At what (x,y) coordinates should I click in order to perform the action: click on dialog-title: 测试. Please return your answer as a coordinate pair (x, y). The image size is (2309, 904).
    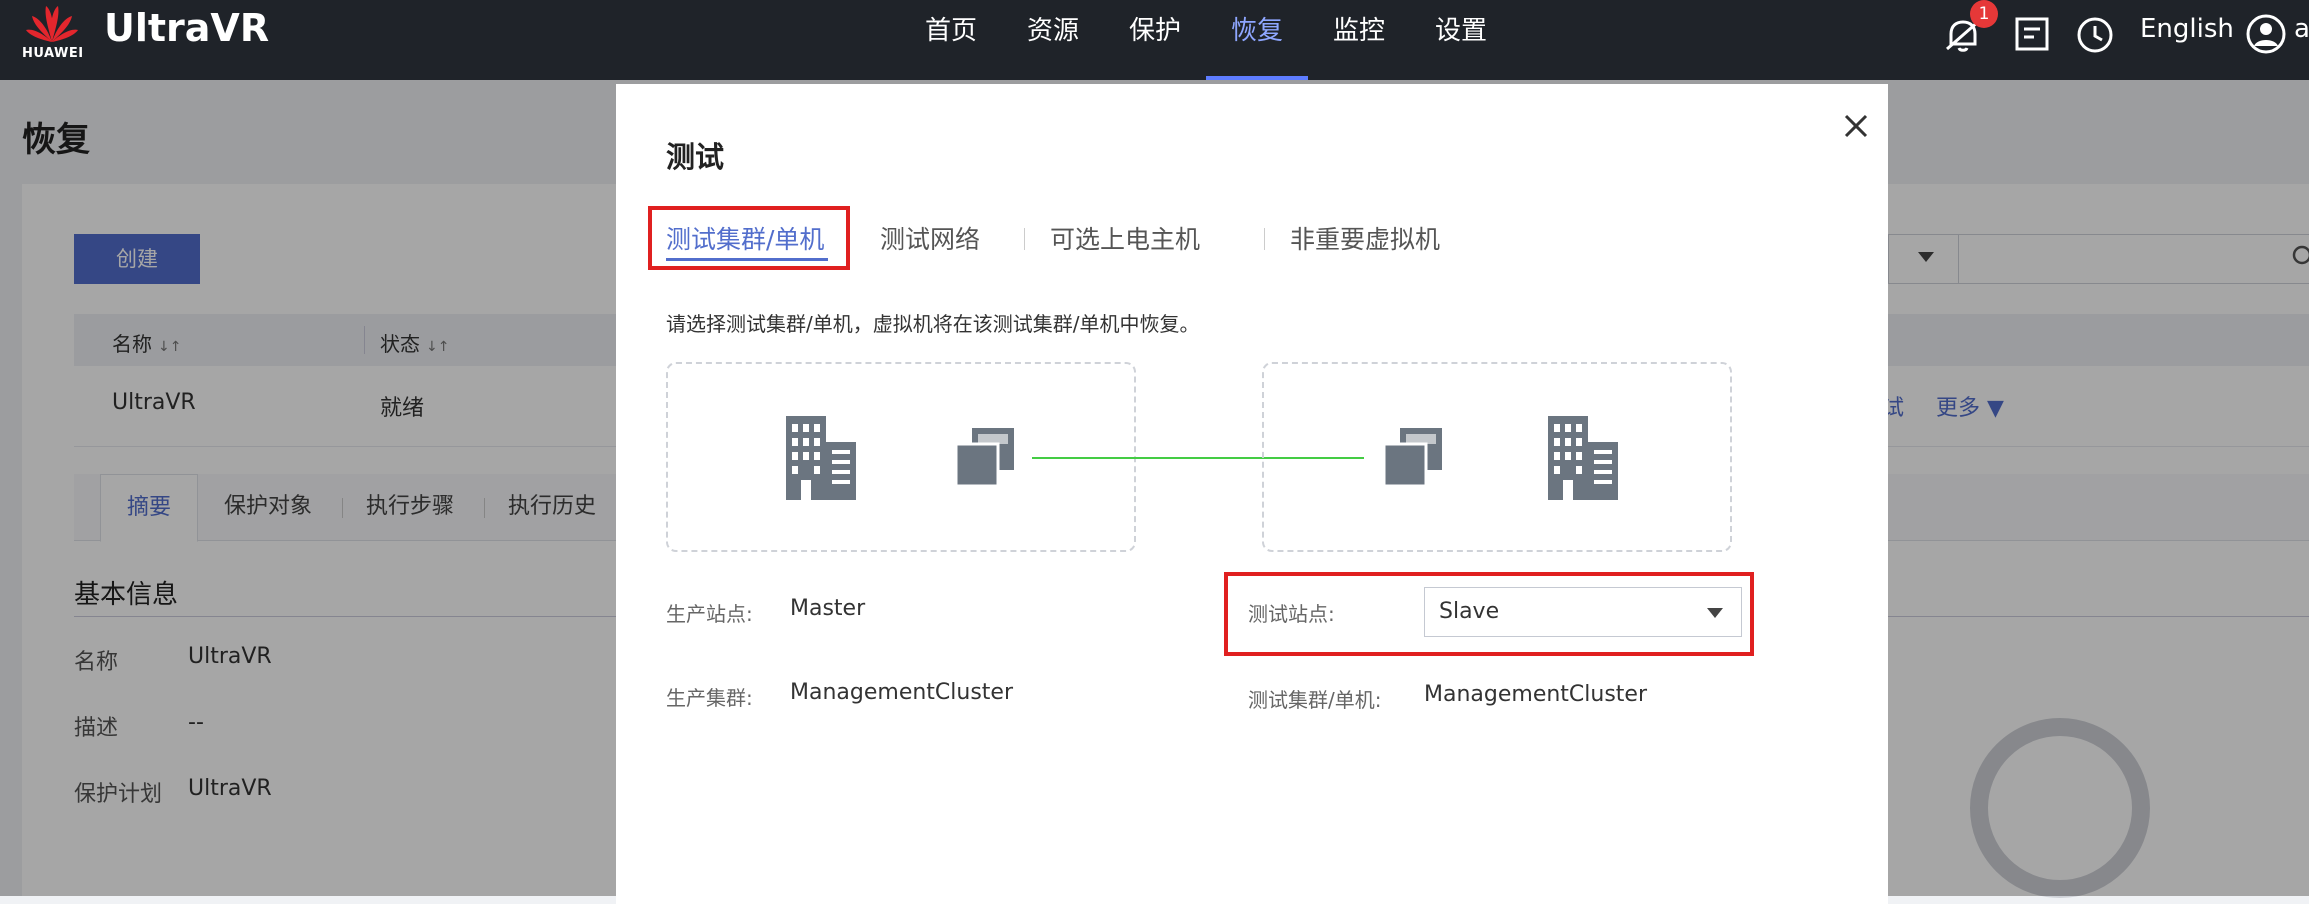
    Looking at the image, I should click on (695, 157).